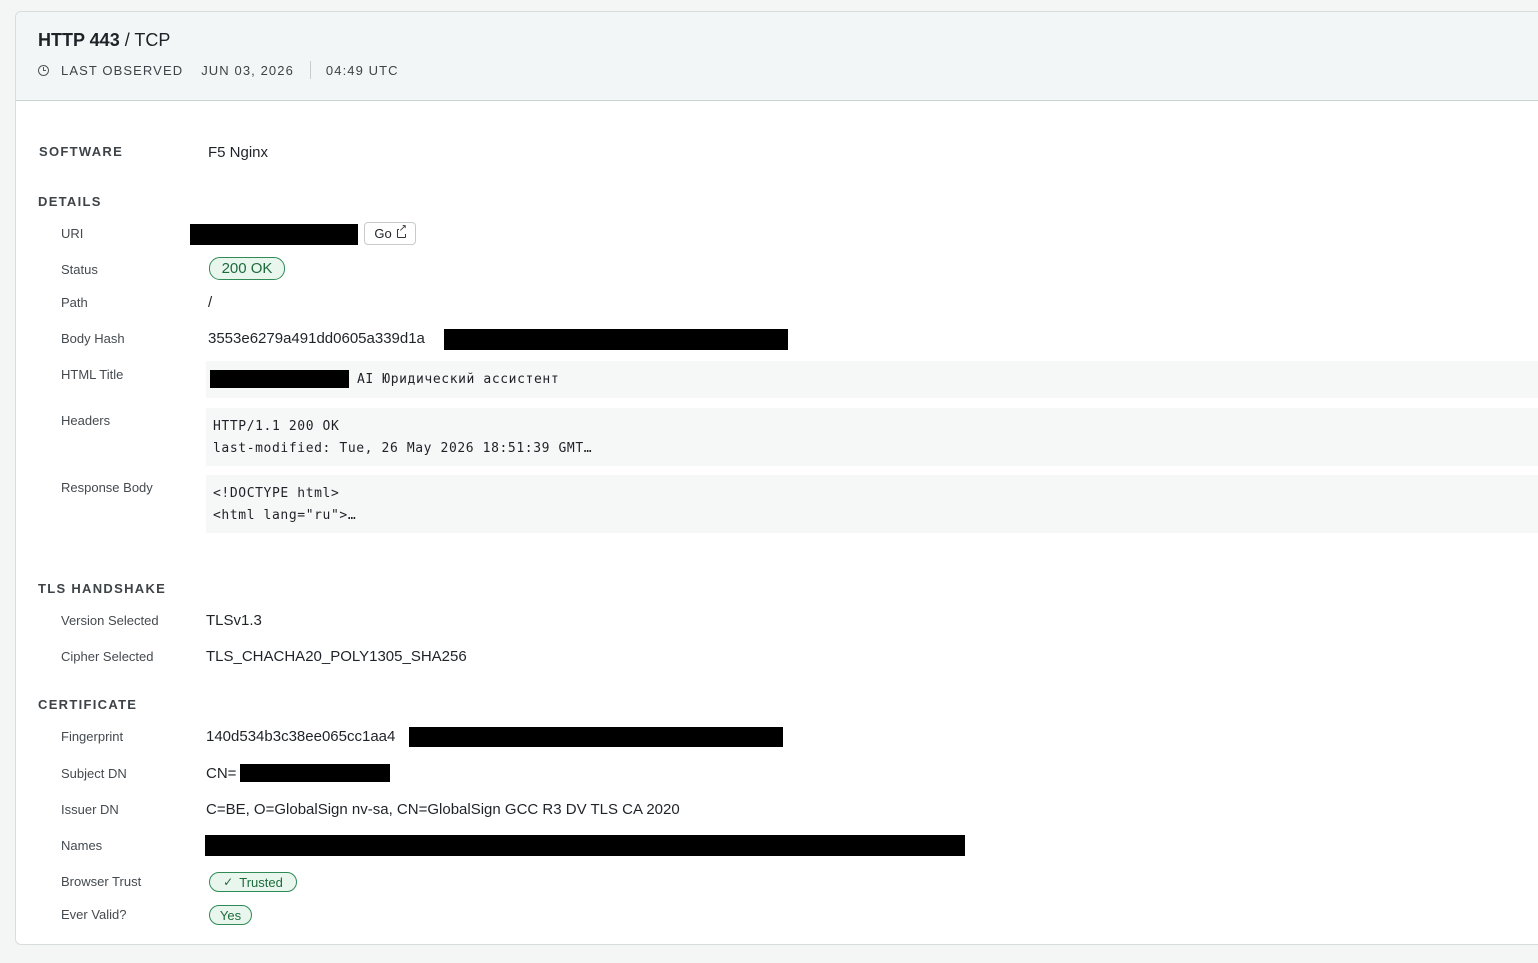 This screenshot has width=1538, height=963. Describe the element at coordinates (315, 773) in the screenshot. I see `subject-dn-redacted` at that location.